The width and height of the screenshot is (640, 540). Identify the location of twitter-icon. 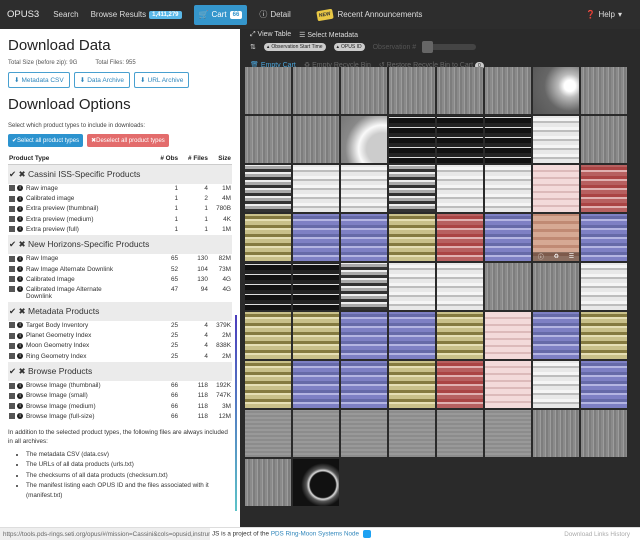
(367, 534).